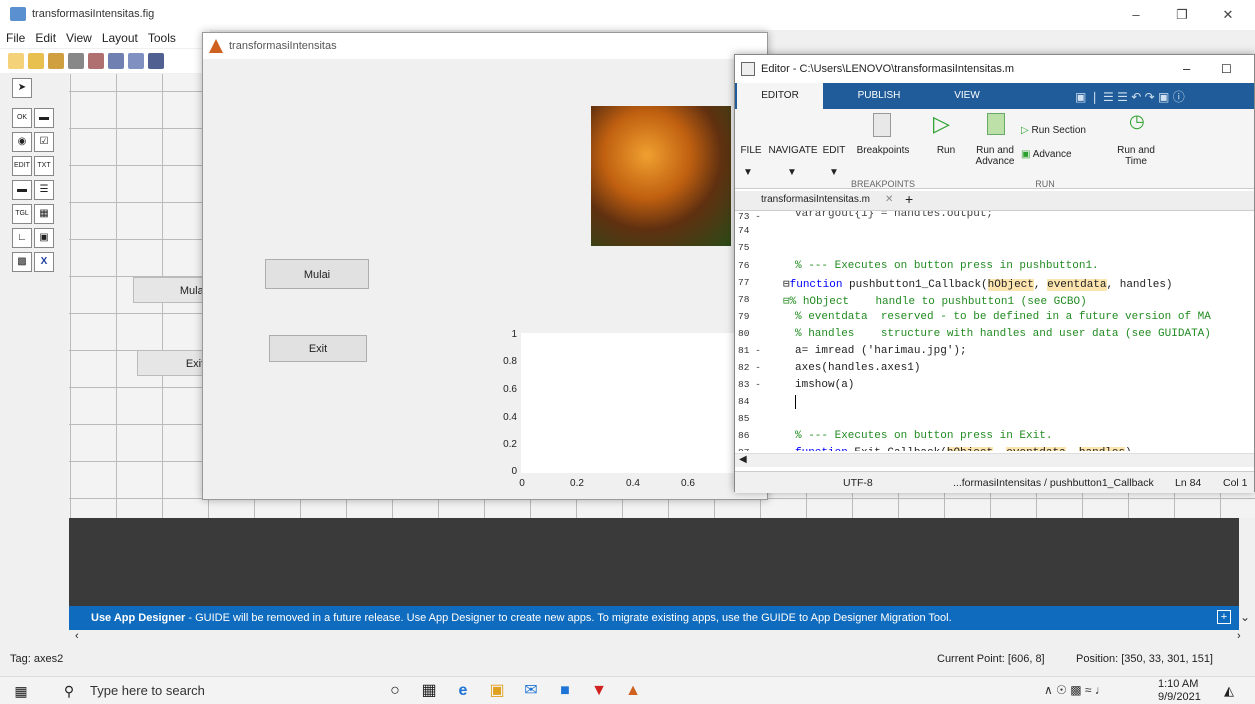  I want to click on select-tool-icon: ➤, so click(22, 88).